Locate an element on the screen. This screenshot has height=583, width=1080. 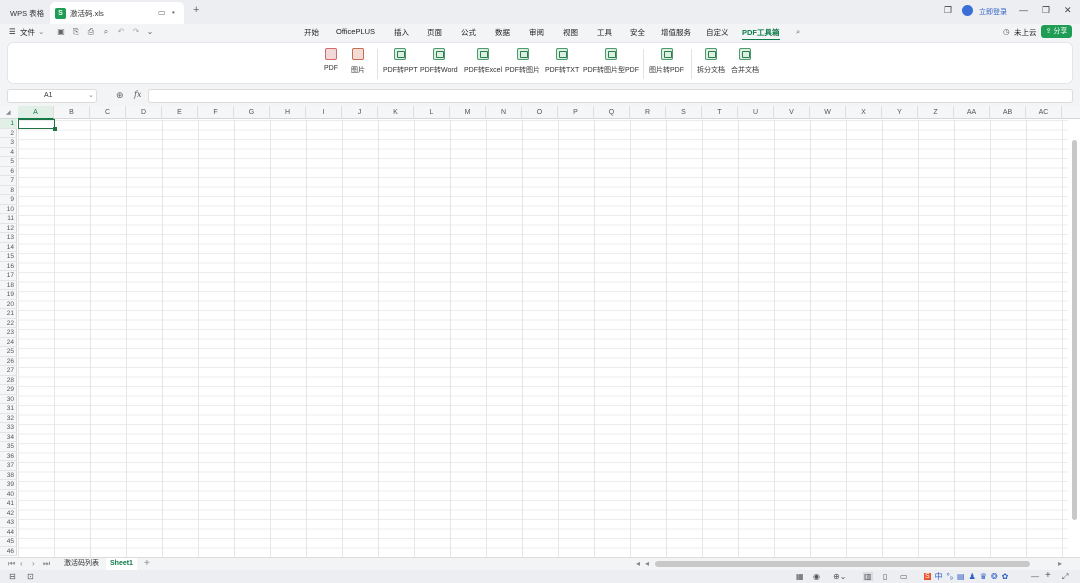
row-header: 18 is located at coordinates (8, 285).